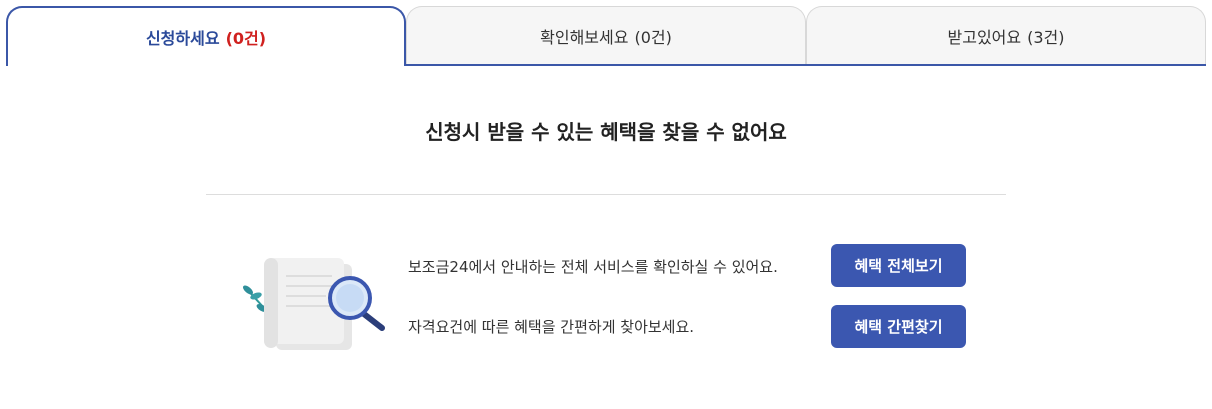 Image resolution: width=1212 pixels, height=409 pixels. I want to click on tab-receiving: 받고있어요 (3건), so click(1006, 35).